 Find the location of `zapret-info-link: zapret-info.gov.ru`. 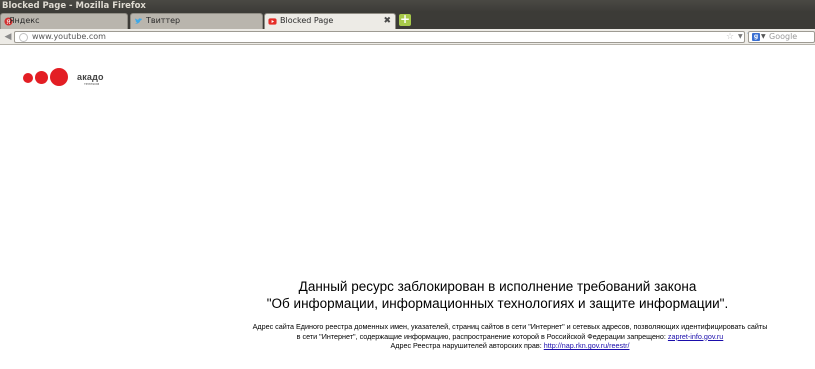

zapret-info-link: zapret-info.gov.ru is located at coordinates (695, 336).